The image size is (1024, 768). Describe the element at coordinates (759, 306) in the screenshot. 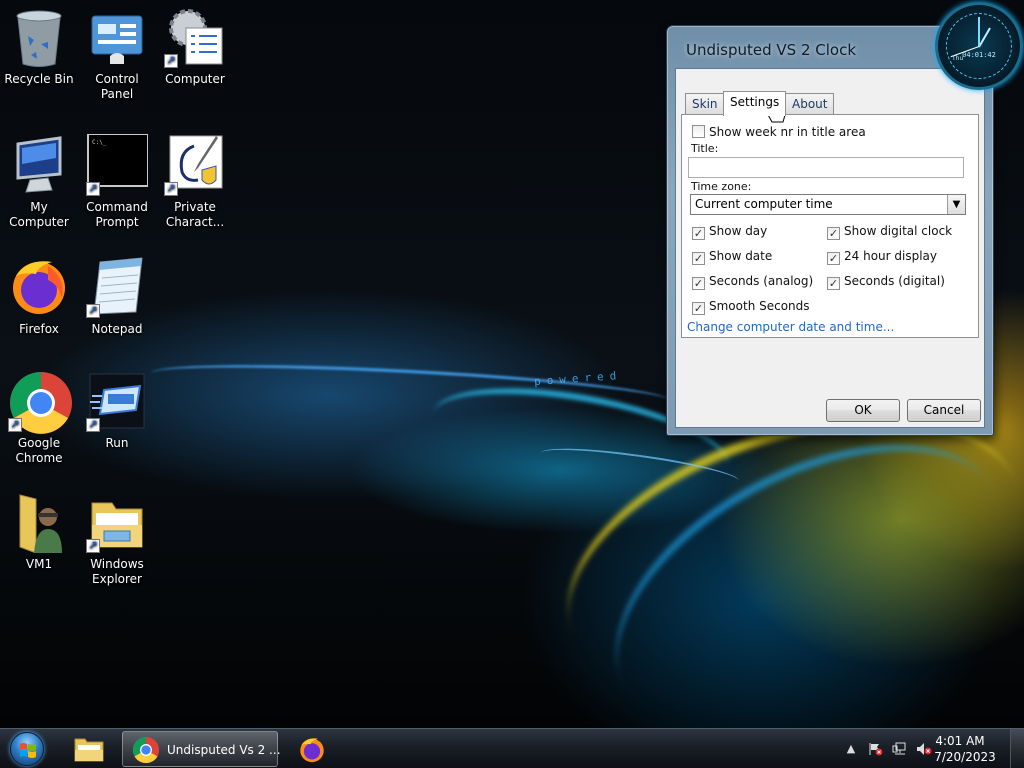

I see `checkbox-label: Smooth Seconds` at that location.